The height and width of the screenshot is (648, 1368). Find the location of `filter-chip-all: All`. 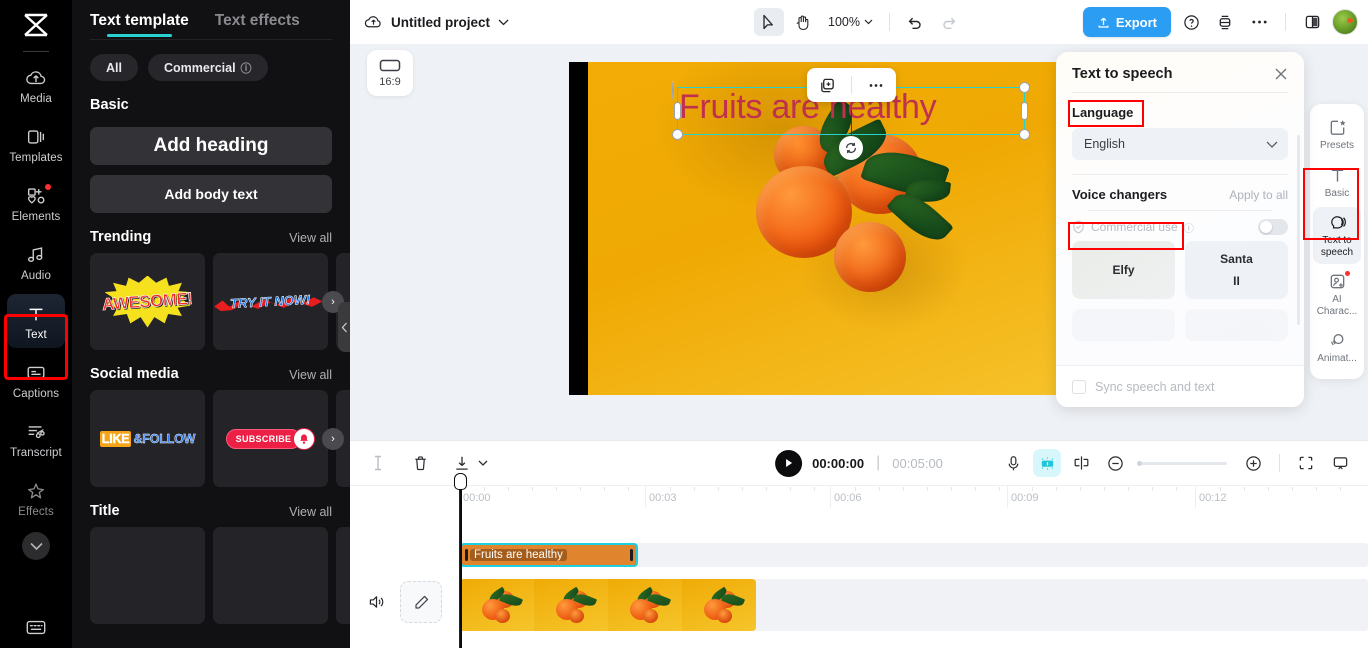

filter-chip-all: All is located at coordinates (114, 67).